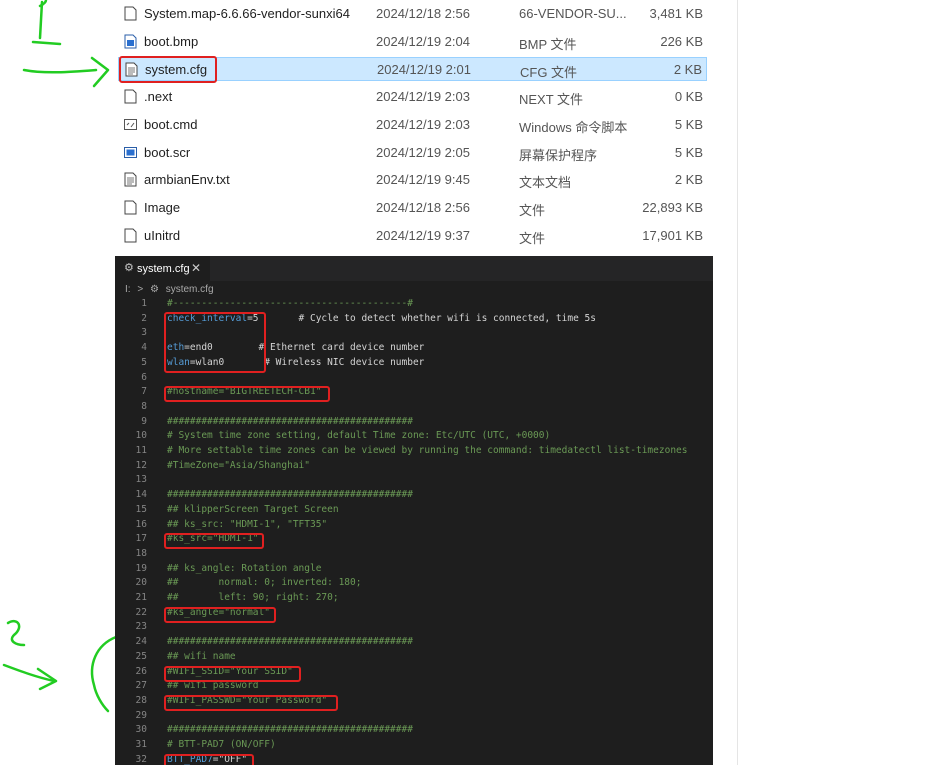 The image size is (939, 765). What do you see at coordinates (141, 436) in the screenshot?
I see `line-number: 10` at bounding box center [141, 436].